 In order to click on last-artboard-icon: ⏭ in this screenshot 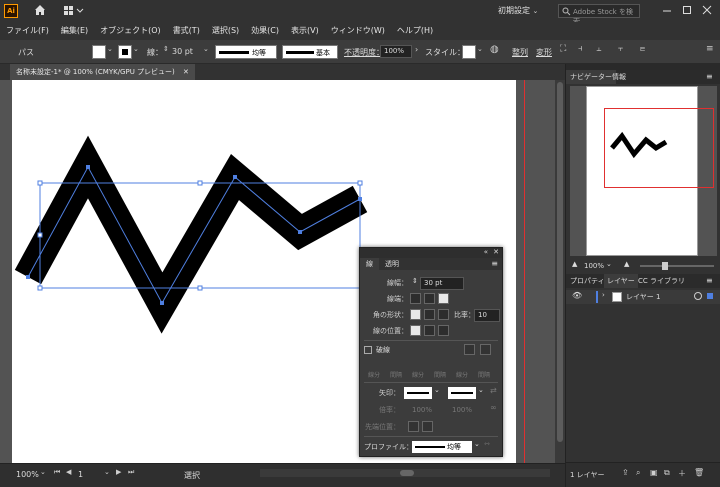, I will do `click(131, 472)`.